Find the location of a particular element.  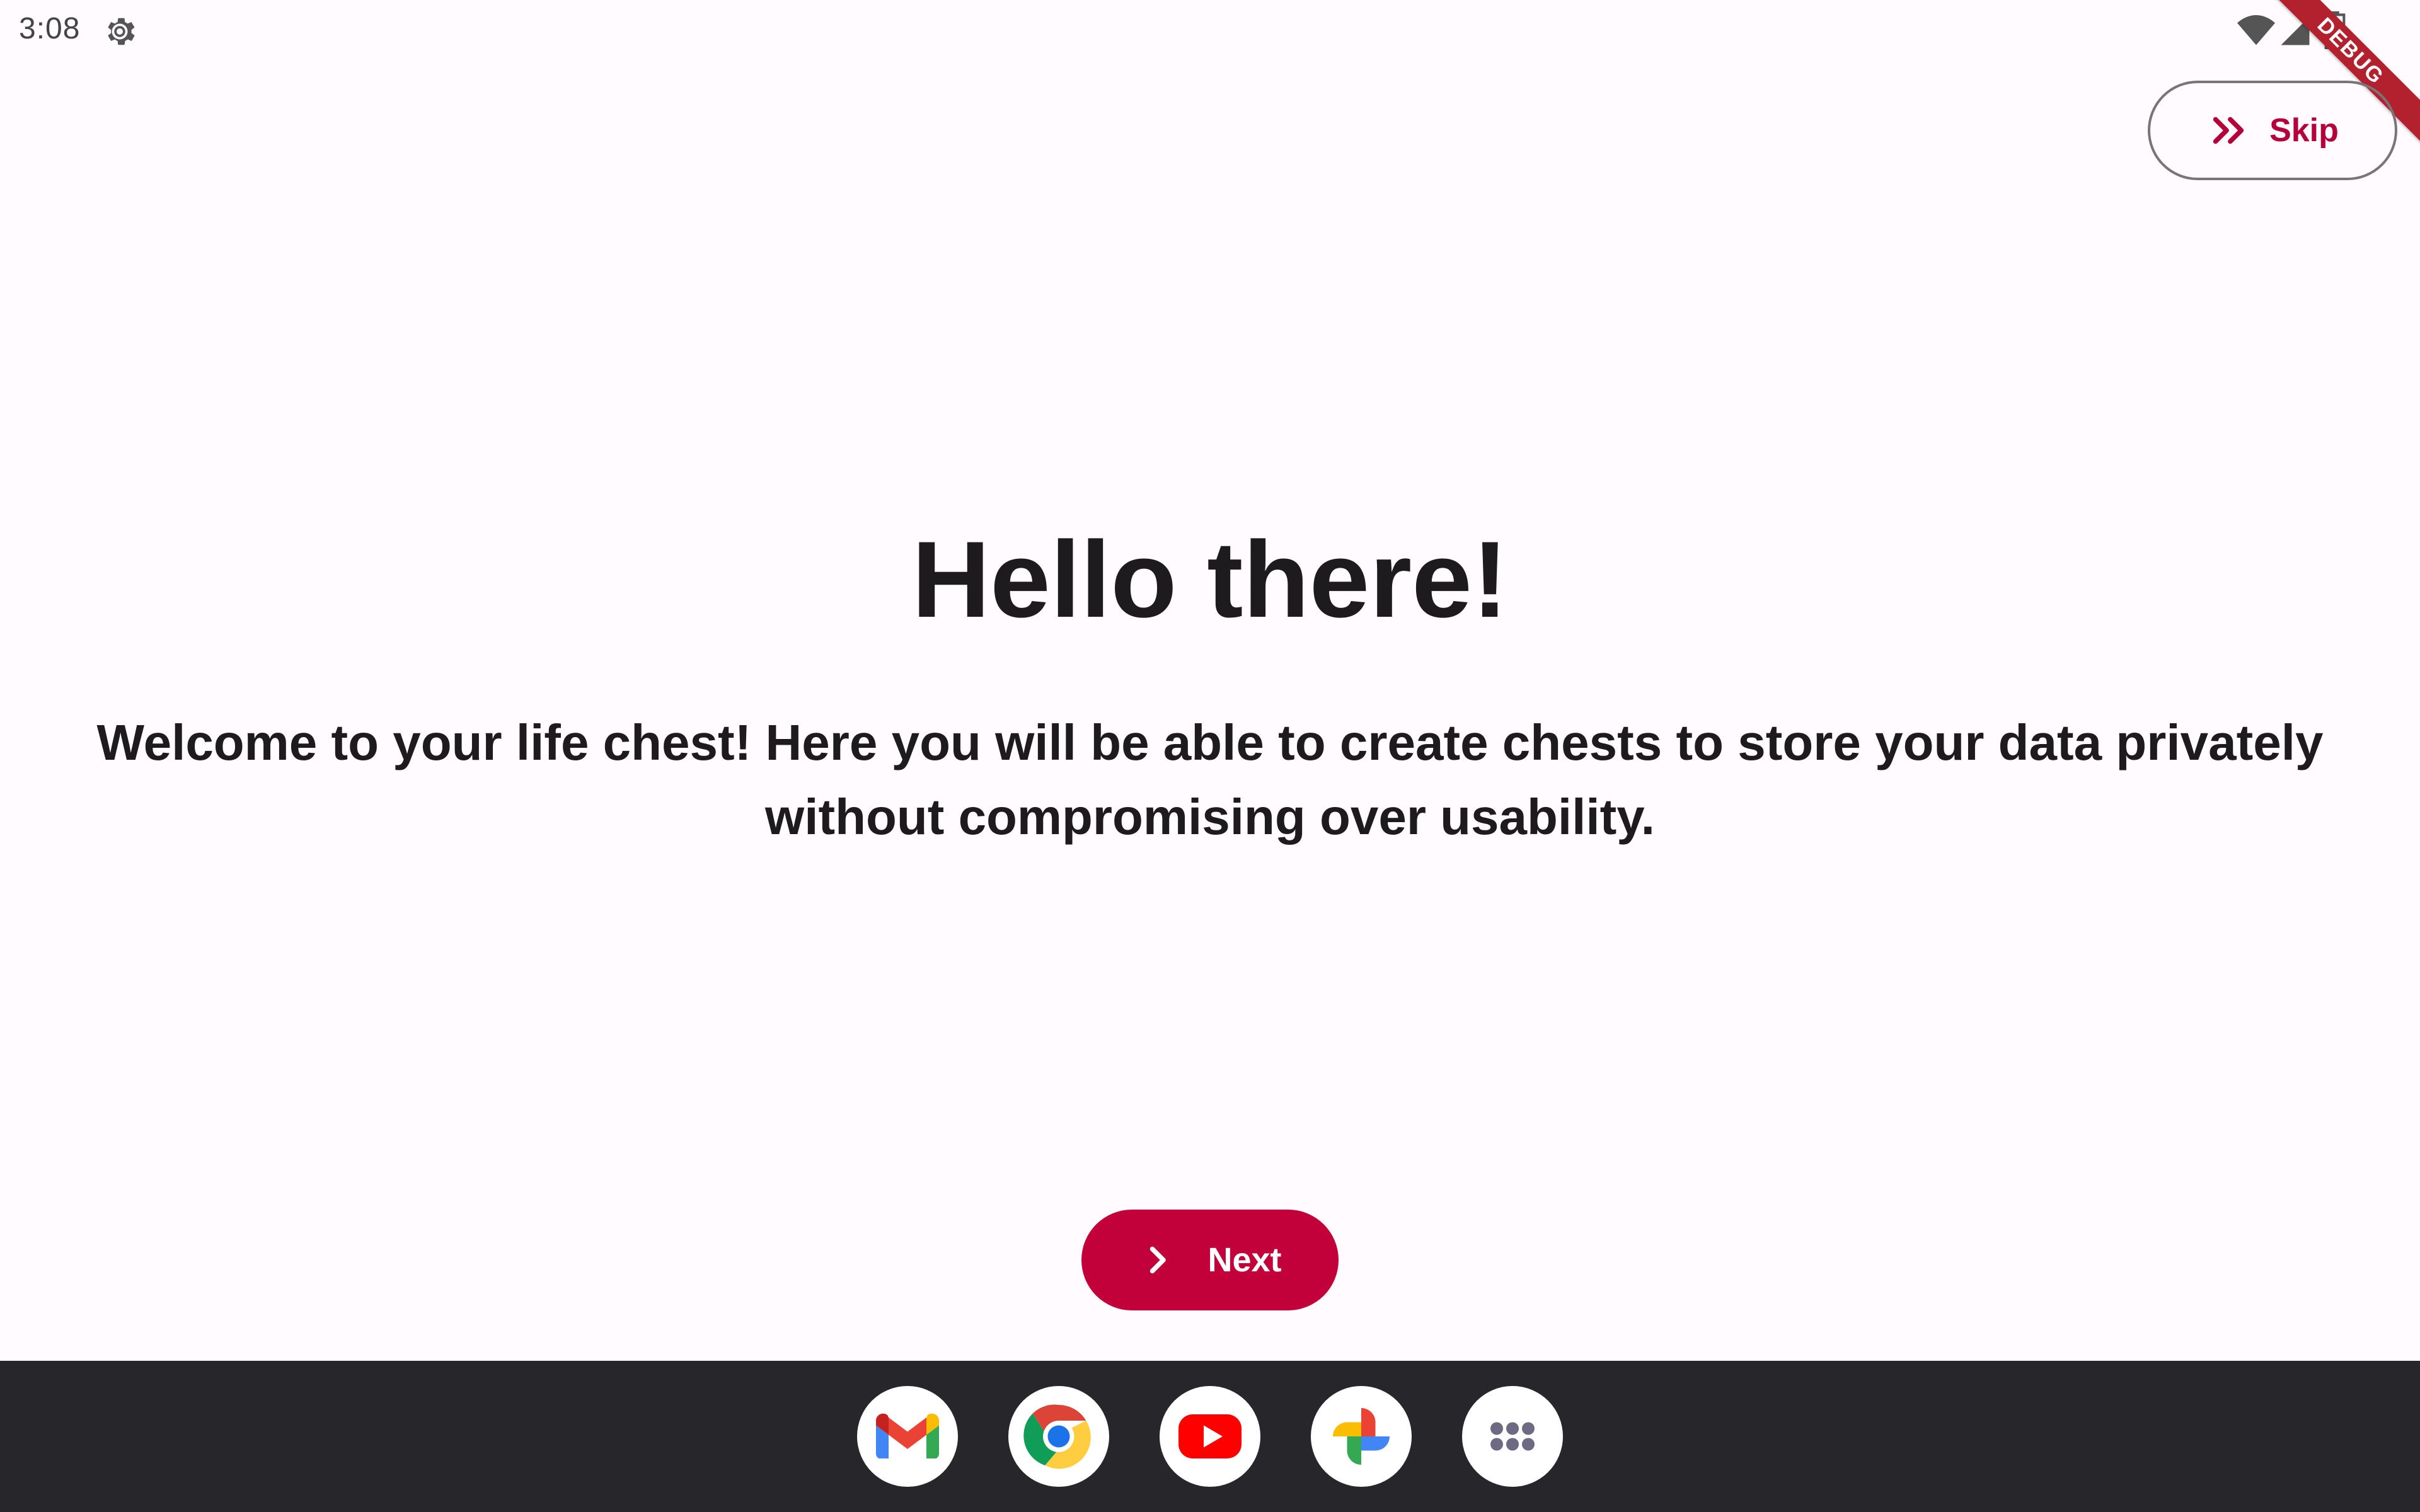

youtube-icon is located at coordinates (1210, 1436).